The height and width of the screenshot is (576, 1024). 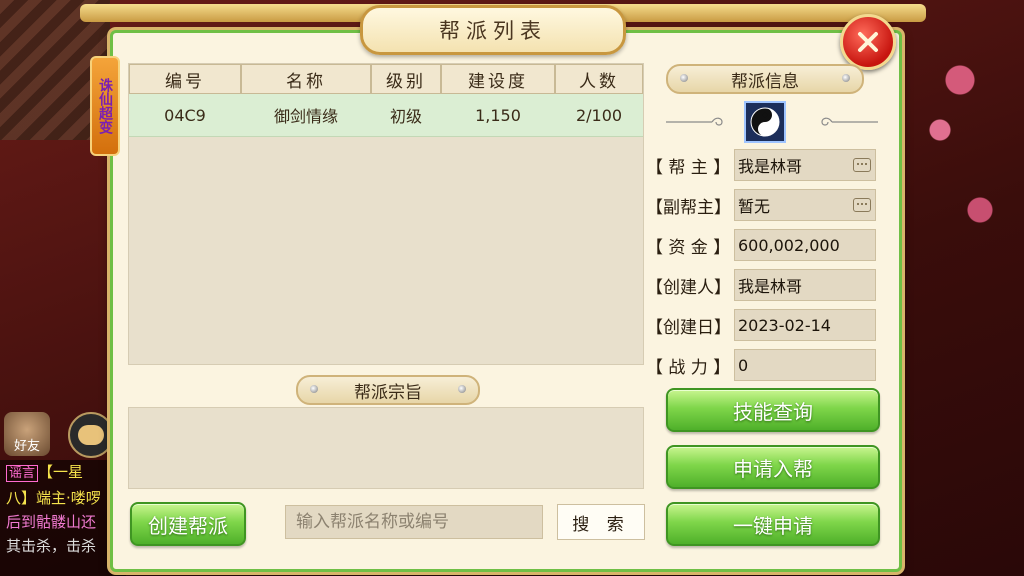 What do you see at coordinates (498, 115) in the screenshot?
I see `cell-construction: 1,150` at bounding box center [498, 115].